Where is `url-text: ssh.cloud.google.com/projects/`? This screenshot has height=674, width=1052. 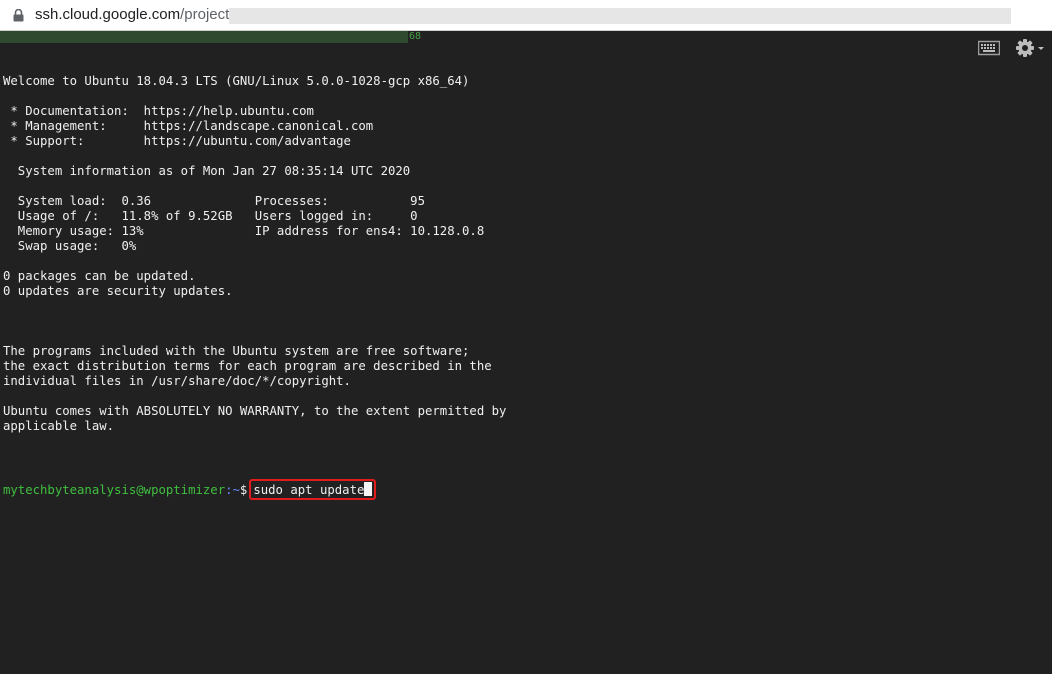 url-text: ssh.cloud.google.com/projects/ is located at coordinates (138, 14).